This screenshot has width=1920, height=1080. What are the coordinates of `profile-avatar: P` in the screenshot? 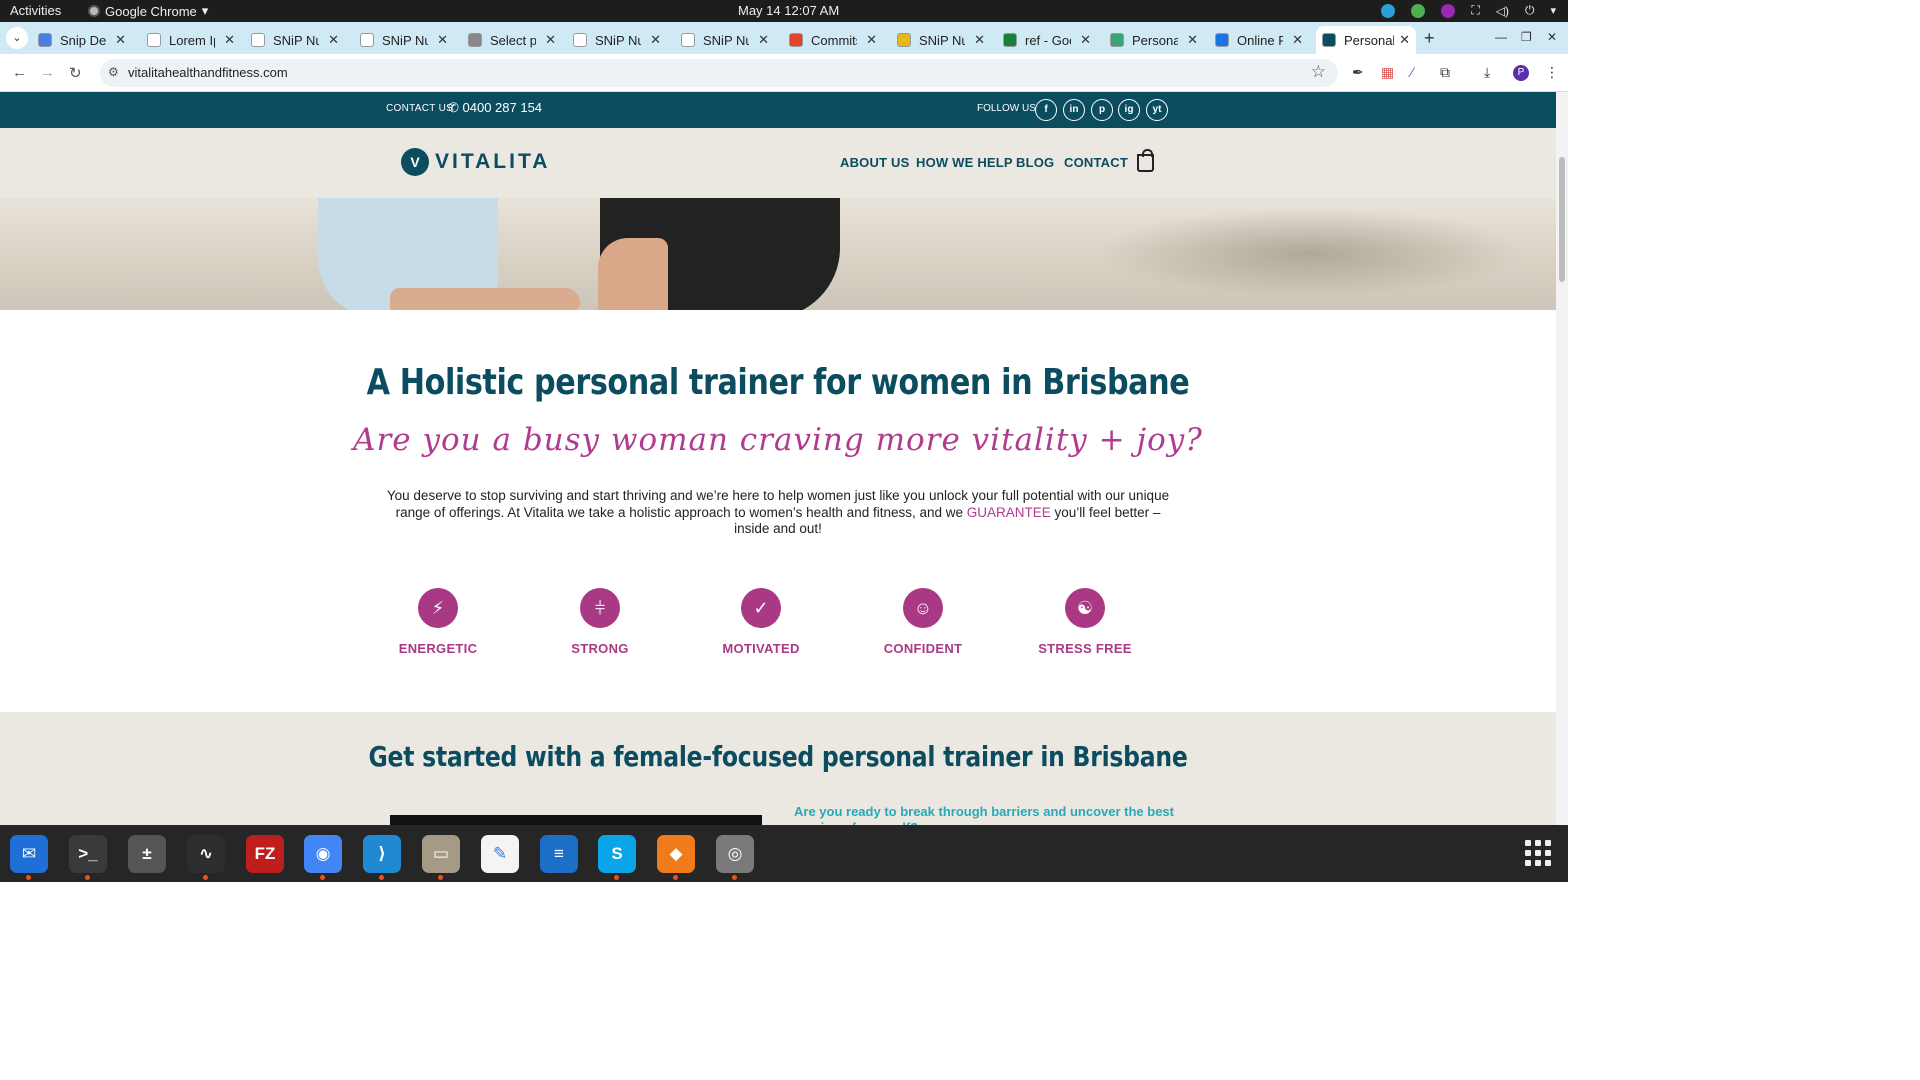 It's located at (1521, 73).